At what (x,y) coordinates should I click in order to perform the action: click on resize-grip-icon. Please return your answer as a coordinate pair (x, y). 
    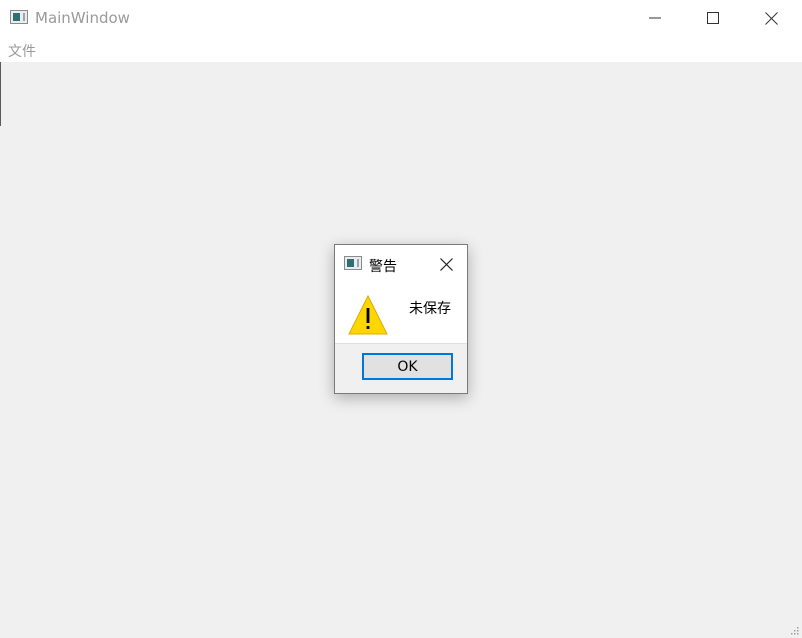
    Looking at the image, I should click on (795, 631).